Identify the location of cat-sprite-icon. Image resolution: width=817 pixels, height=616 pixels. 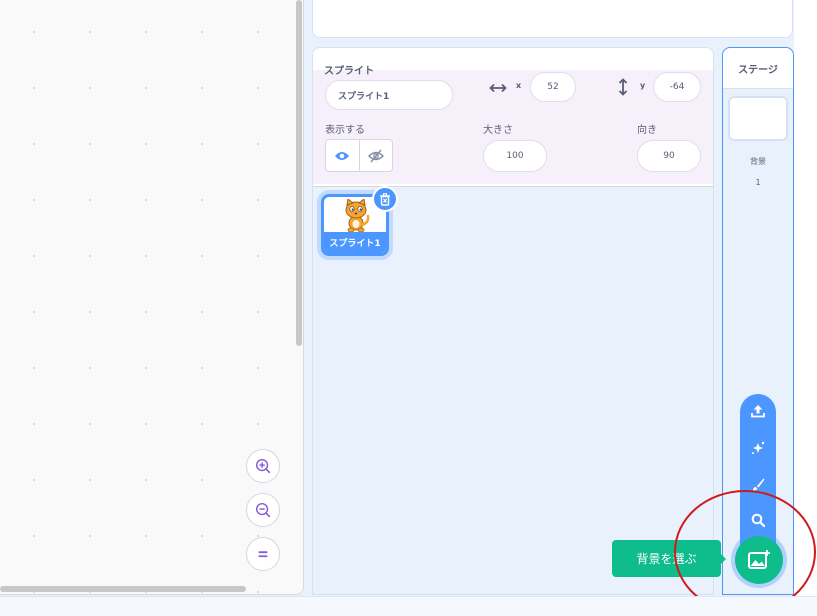
(357, 216).